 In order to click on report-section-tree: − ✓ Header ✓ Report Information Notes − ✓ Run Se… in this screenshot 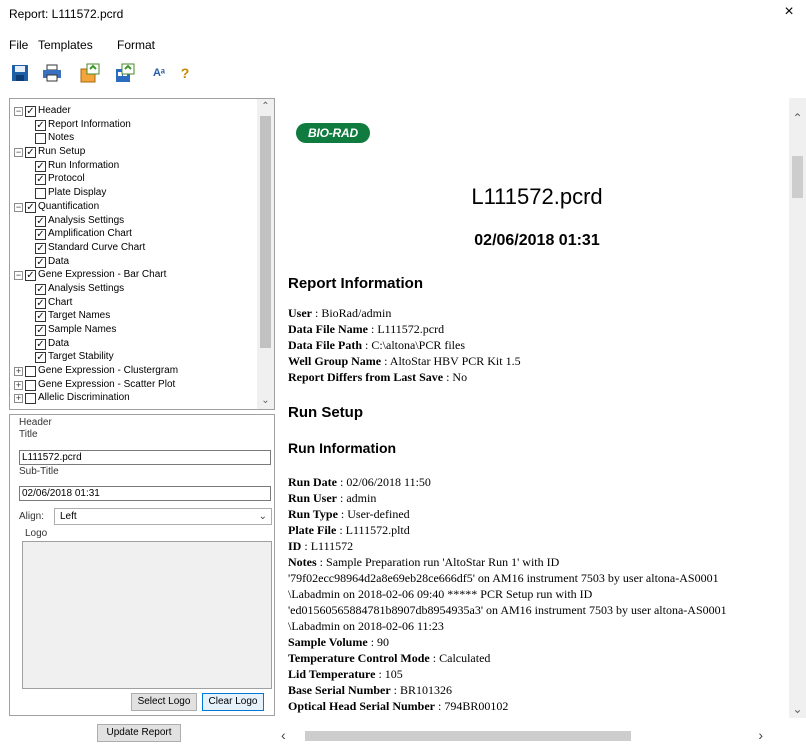, I will do `click(142, 254)`.